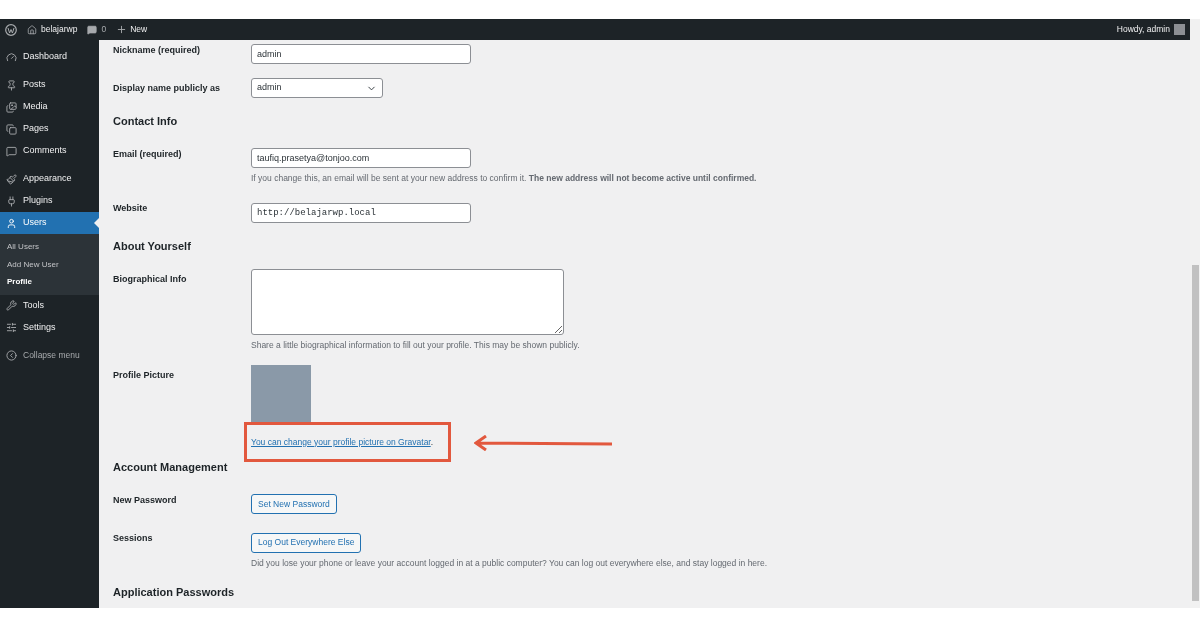 The height and width of the screenshot is (628, 1200). I want to click on submenu-item: Add New User, so click(49, 264).